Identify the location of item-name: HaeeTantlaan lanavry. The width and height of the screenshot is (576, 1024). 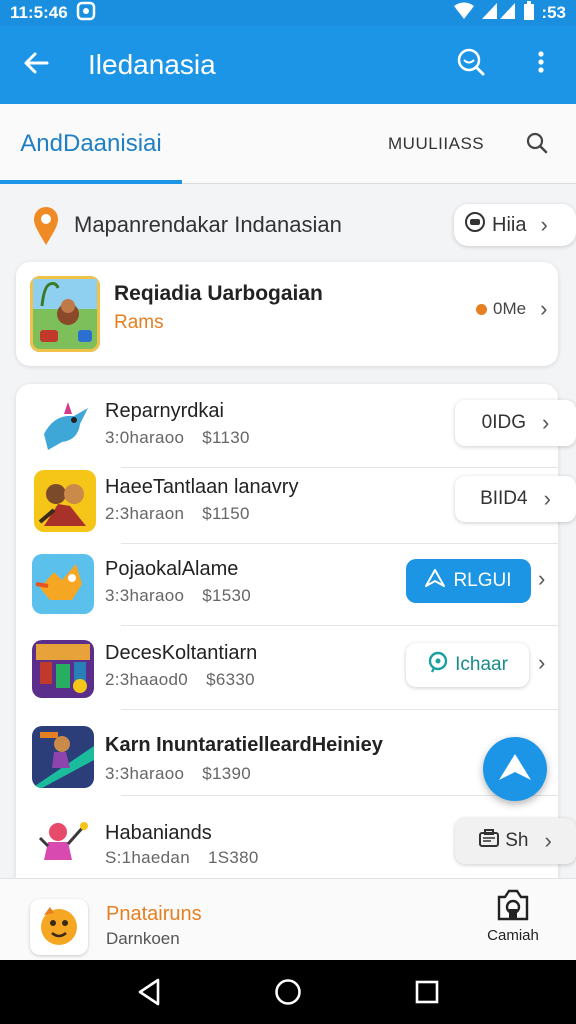
(202, 487).